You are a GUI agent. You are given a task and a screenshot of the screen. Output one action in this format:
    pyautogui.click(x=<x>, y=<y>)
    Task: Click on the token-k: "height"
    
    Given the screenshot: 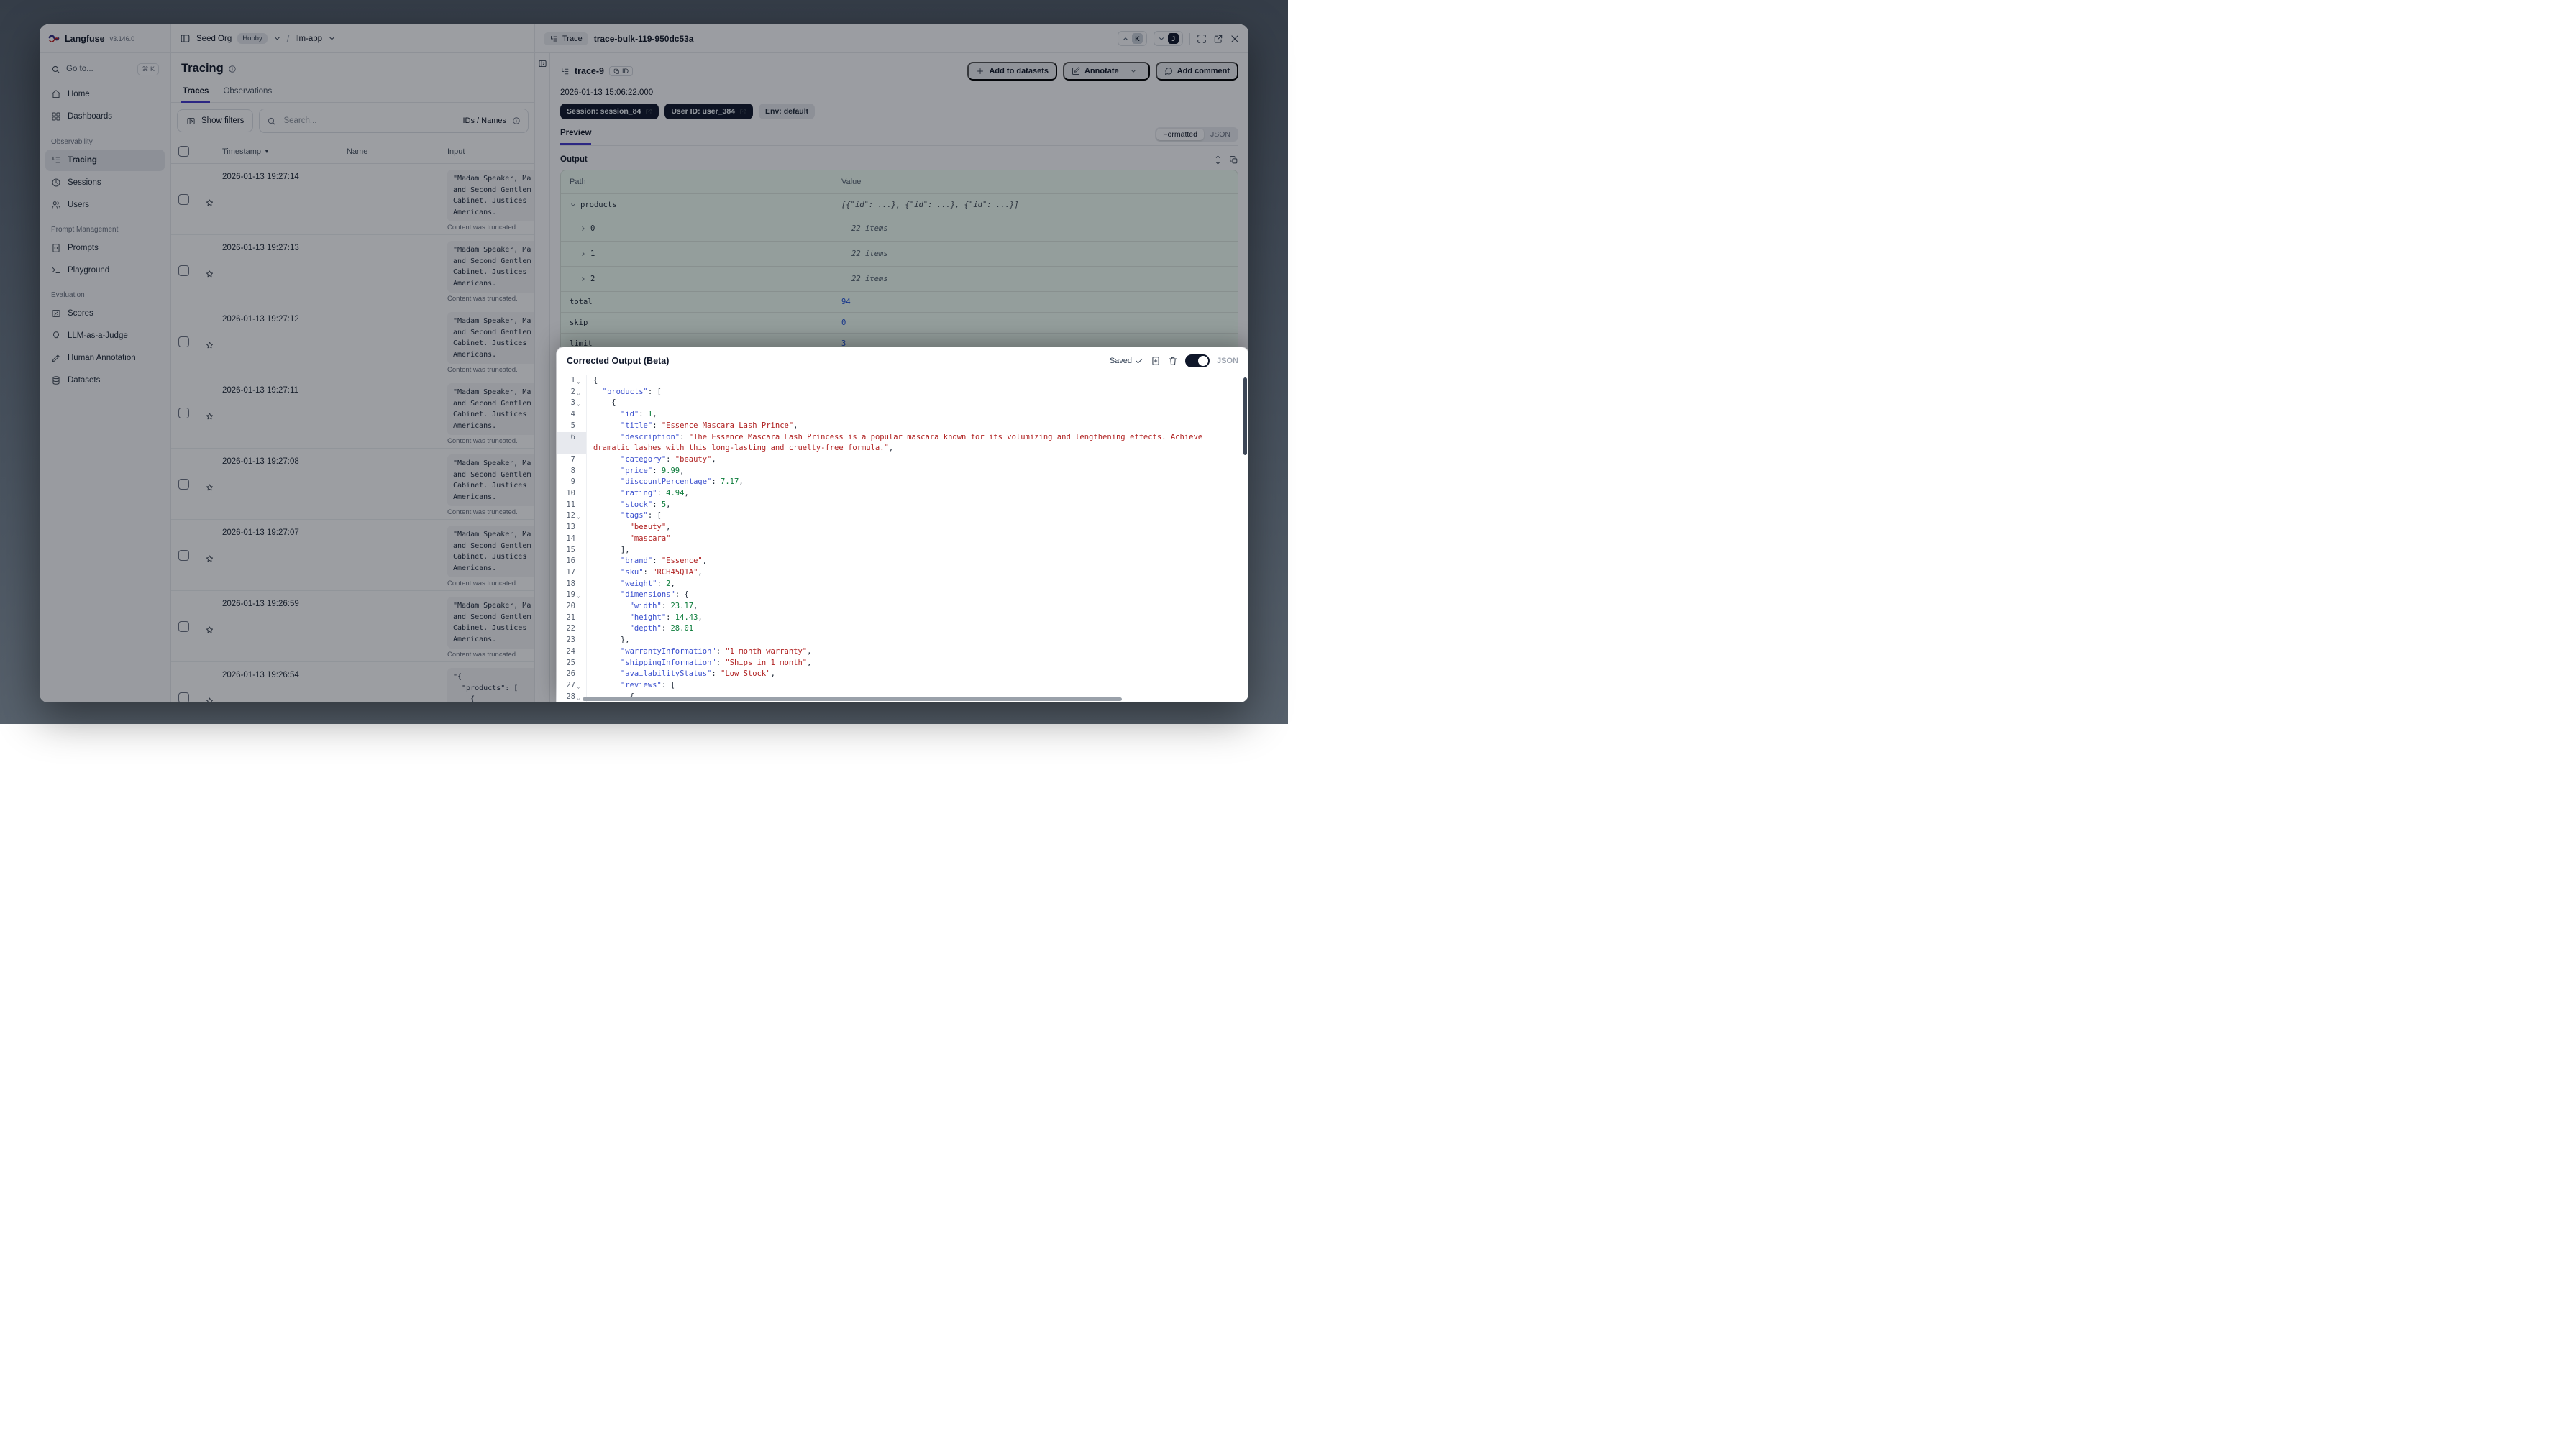 What is the action you would take?
    pyautogui.click(x=648, y=617)
    